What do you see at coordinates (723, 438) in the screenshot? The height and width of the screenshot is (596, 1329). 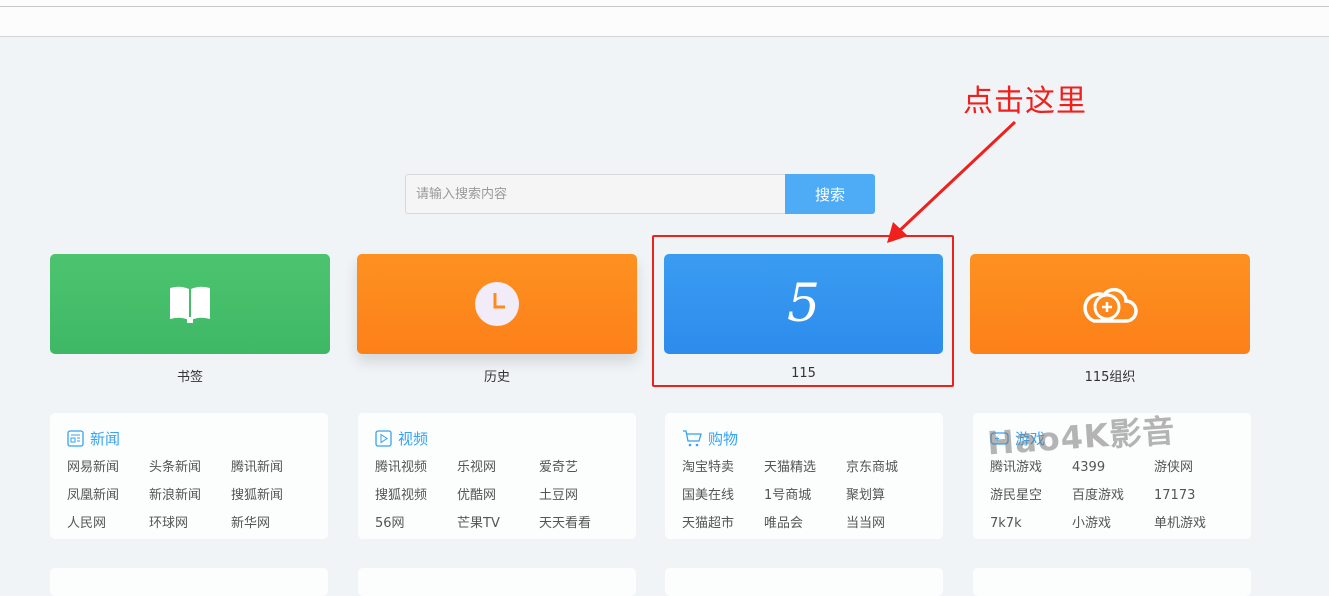 I see `card-title: 购物` at bounding box center [723, 438].